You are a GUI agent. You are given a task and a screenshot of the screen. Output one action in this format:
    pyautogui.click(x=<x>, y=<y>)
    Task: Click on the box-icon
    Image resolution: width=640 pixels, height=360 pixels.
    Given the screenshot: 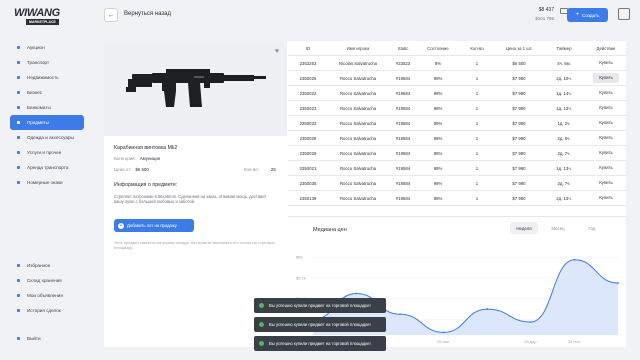 What is the action you would take?
    pyautogui.click(x=18, y=281)
    